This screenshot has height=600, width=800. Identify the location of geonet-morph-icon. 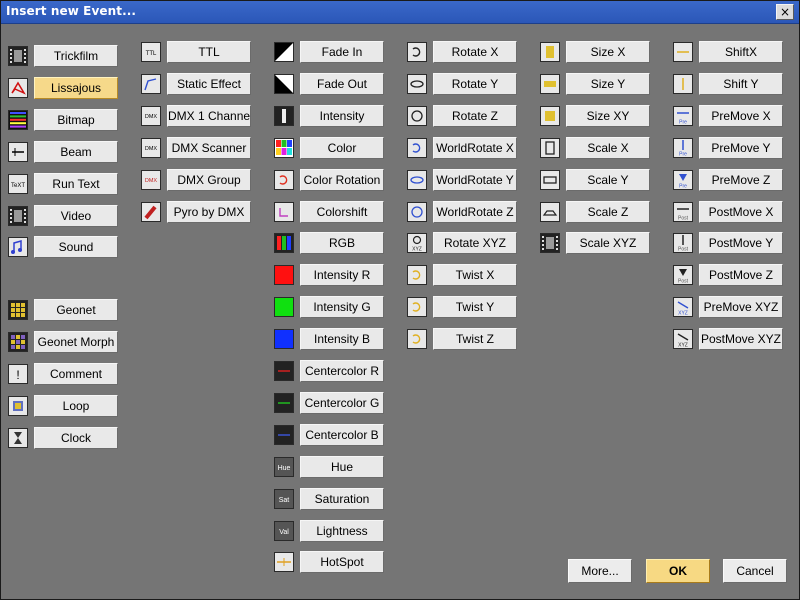
(18, 341).